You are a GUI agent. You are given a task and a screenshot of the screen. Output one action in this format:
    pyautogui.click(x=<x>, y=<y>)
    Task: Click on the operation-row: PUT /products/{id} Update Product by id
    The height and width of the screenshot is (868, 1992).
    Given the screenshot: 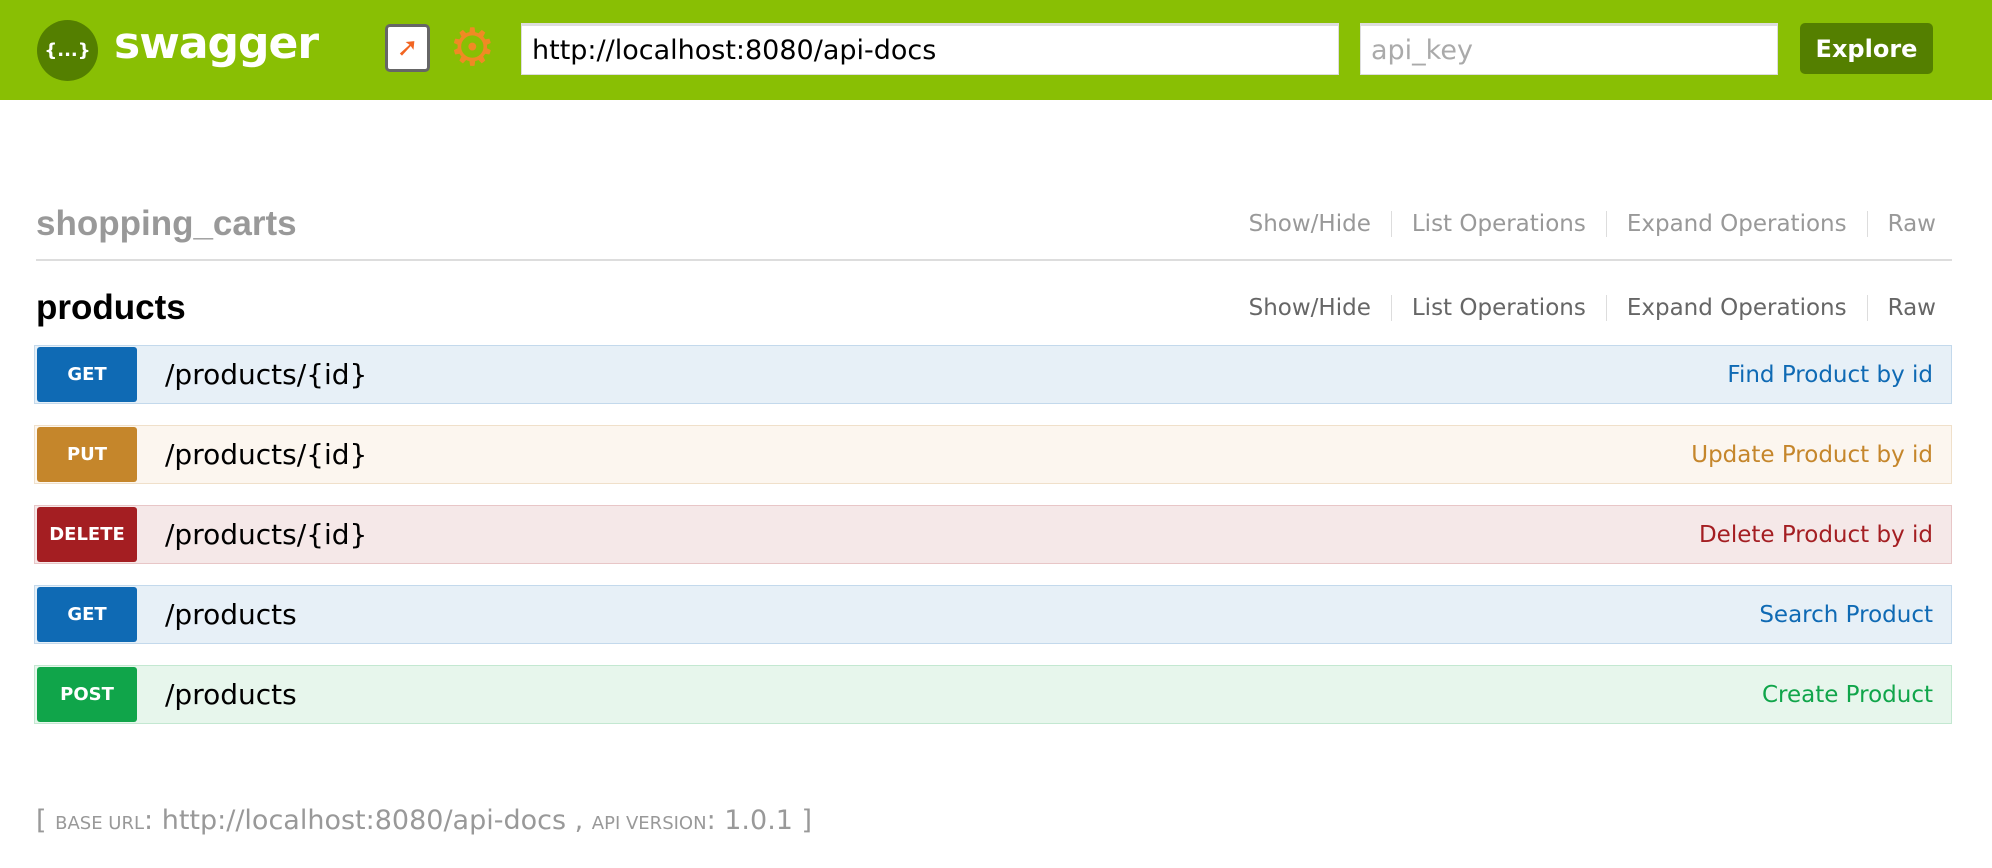 What is the action you would take?
    pyautogui.click(x=993, y=454)
    